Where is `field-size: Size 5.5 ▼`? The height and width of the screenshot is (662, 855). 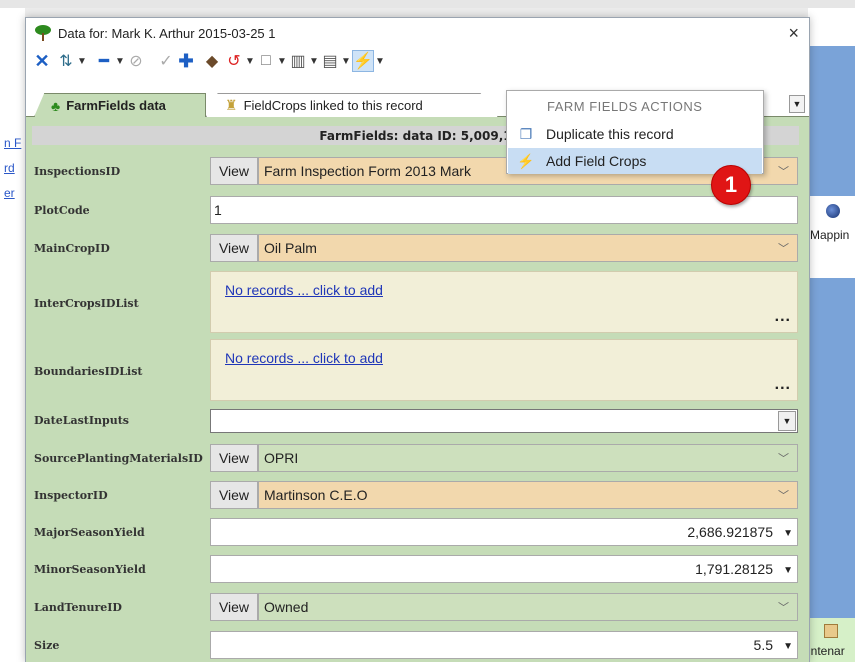 field-size: Size 5.5 ▼ is located at coordinates (417, 645).